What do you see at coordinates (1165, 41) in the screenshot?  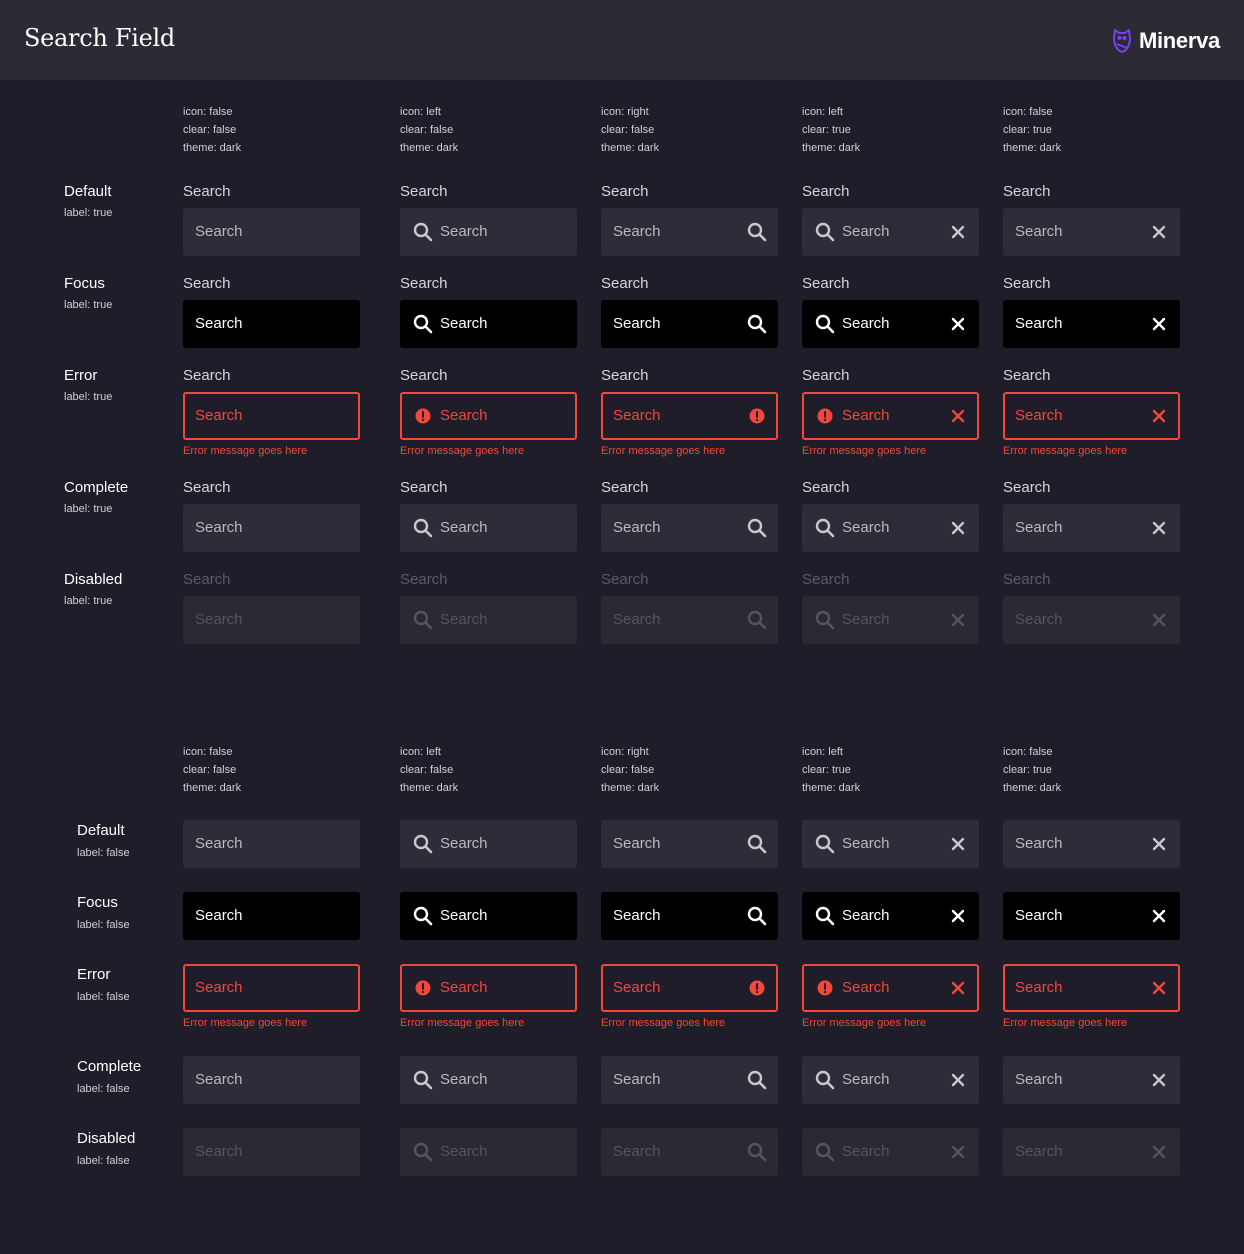 I see `brand-logo: Minerva` at bounding box center [1165, 41].